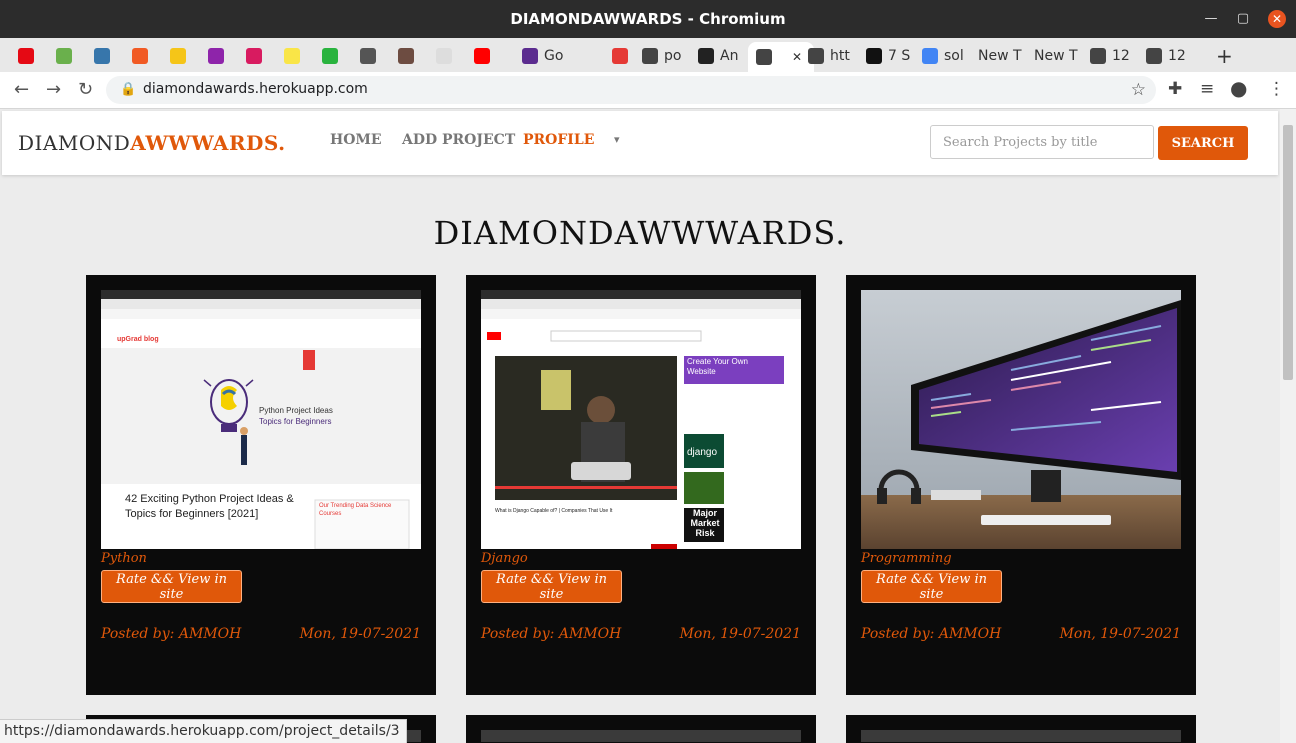  I want to click on new-tab-icon: +, so click(1224, 56).